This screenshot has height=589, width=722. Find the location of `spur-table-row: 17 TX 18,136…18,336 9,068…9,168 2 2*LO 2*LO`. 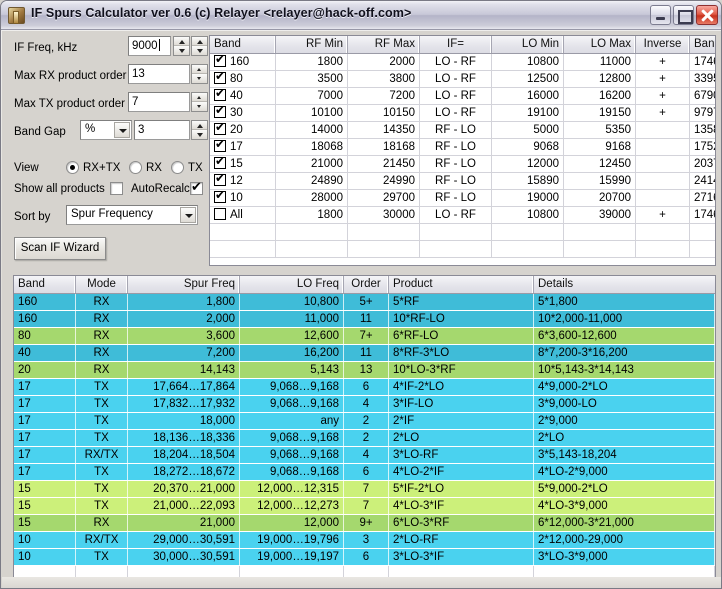

spur-table-row: 17 TX 18,136…18,336 9,068…9,168 2 2*LO 2*LO is located at coordinates (364, 438).